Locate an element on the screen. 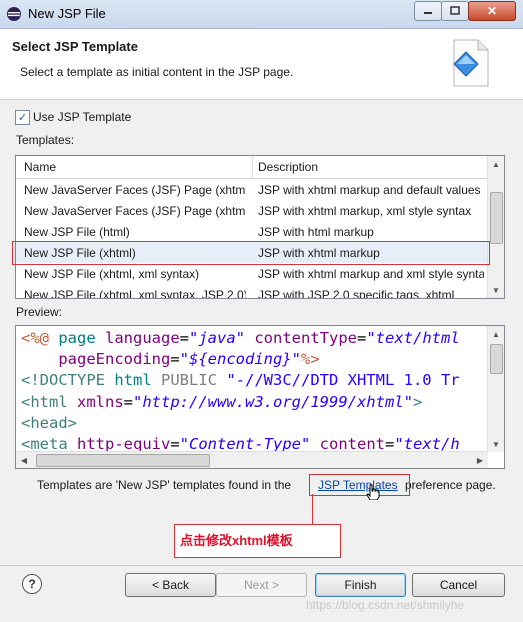 Image resolution: width=523 pixels, height=622 pixels. scroll-left-icon: ◀ is located at coordinates (24, 460).